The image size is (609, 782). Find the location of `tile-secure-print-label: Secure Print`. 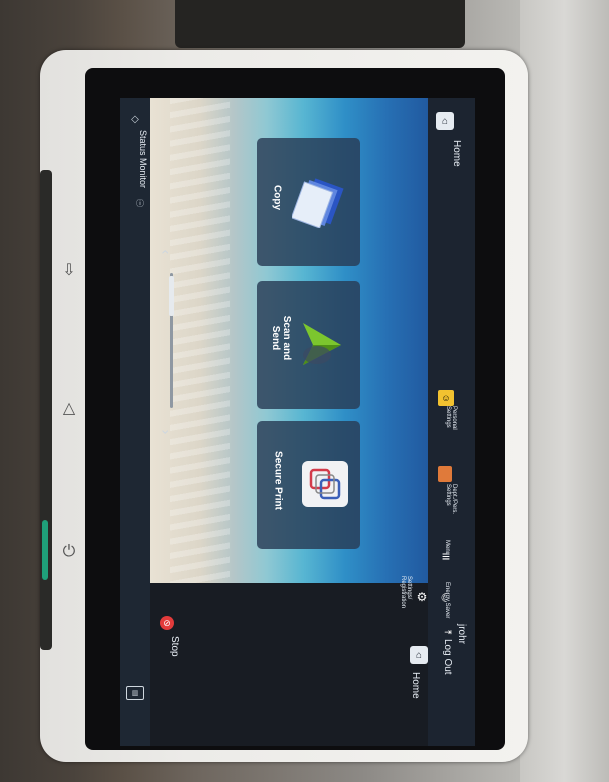

tile-secure-print-label: Secure Print is located at coordinates (278, 480).